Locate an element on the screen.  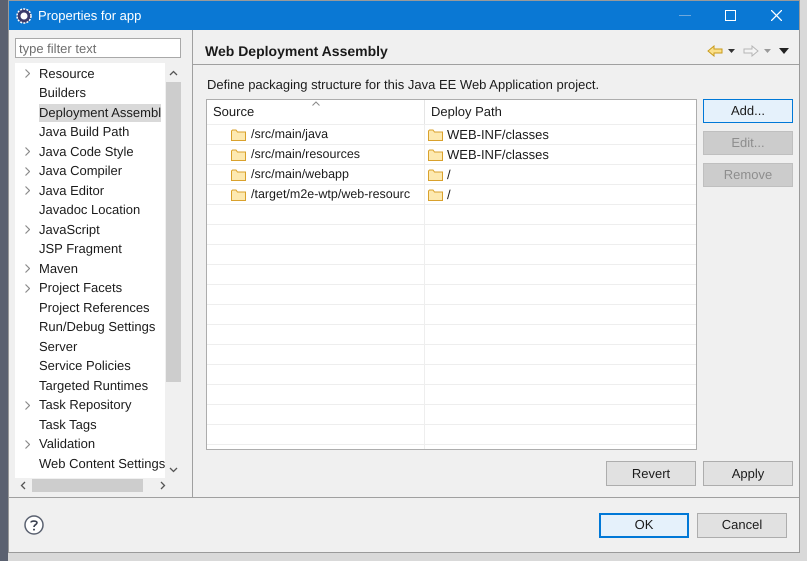
tree-item: Java Code Style is located at coordinates (86, 151).